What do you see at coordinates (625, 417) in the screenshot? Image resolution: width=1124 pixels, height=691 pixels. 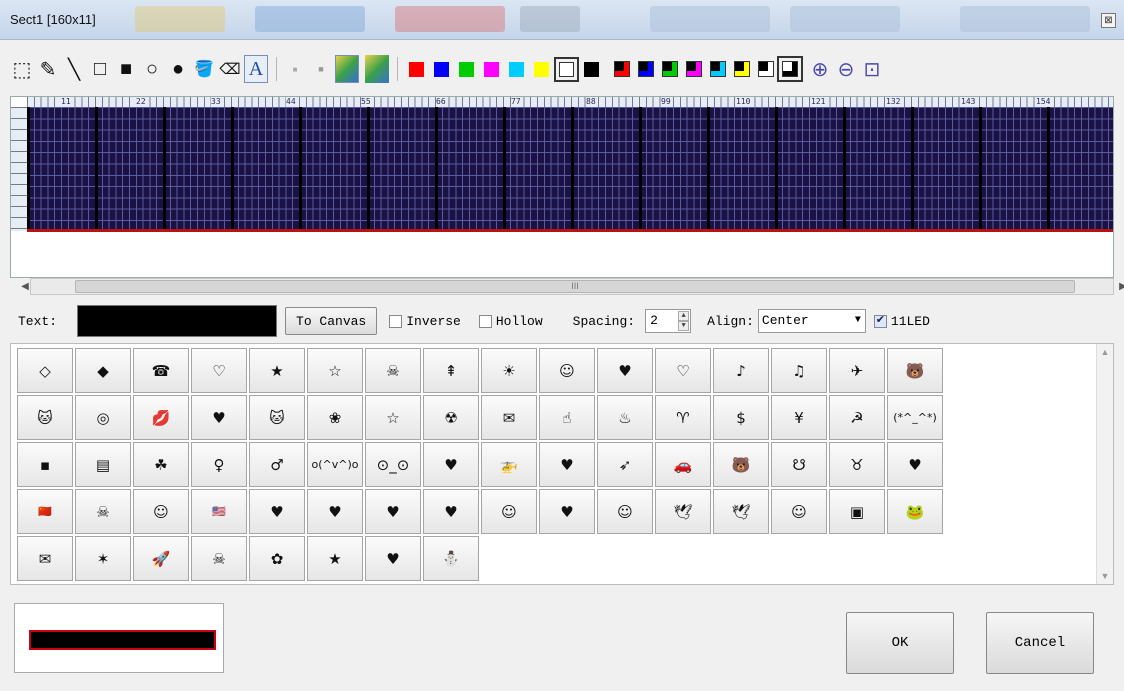 I see `symbol-button: ♨` at bounding box center [625, 417].